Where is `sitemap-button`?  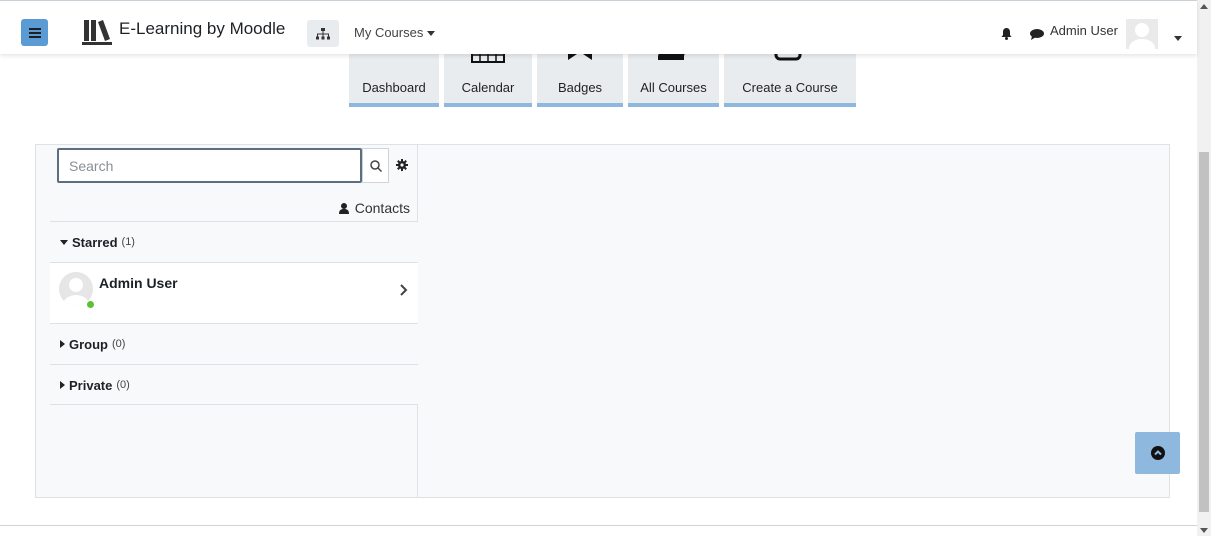
sitemap-button is located at coordinates (323, 33).